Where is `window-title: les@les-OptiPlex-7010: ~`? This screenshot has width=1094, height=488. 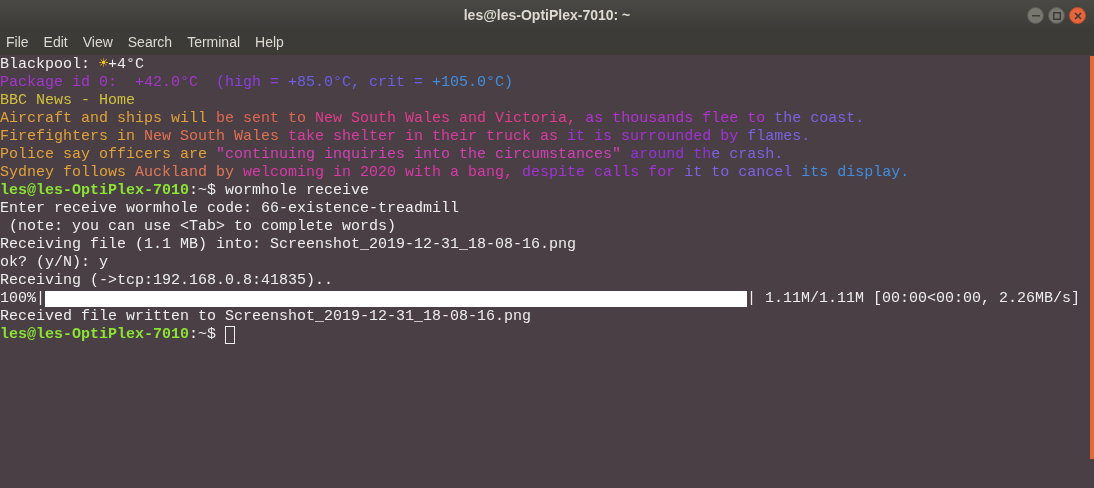
window-title: les@les-OptiPlex-7010: ~ is located at coordinates (547, 15).